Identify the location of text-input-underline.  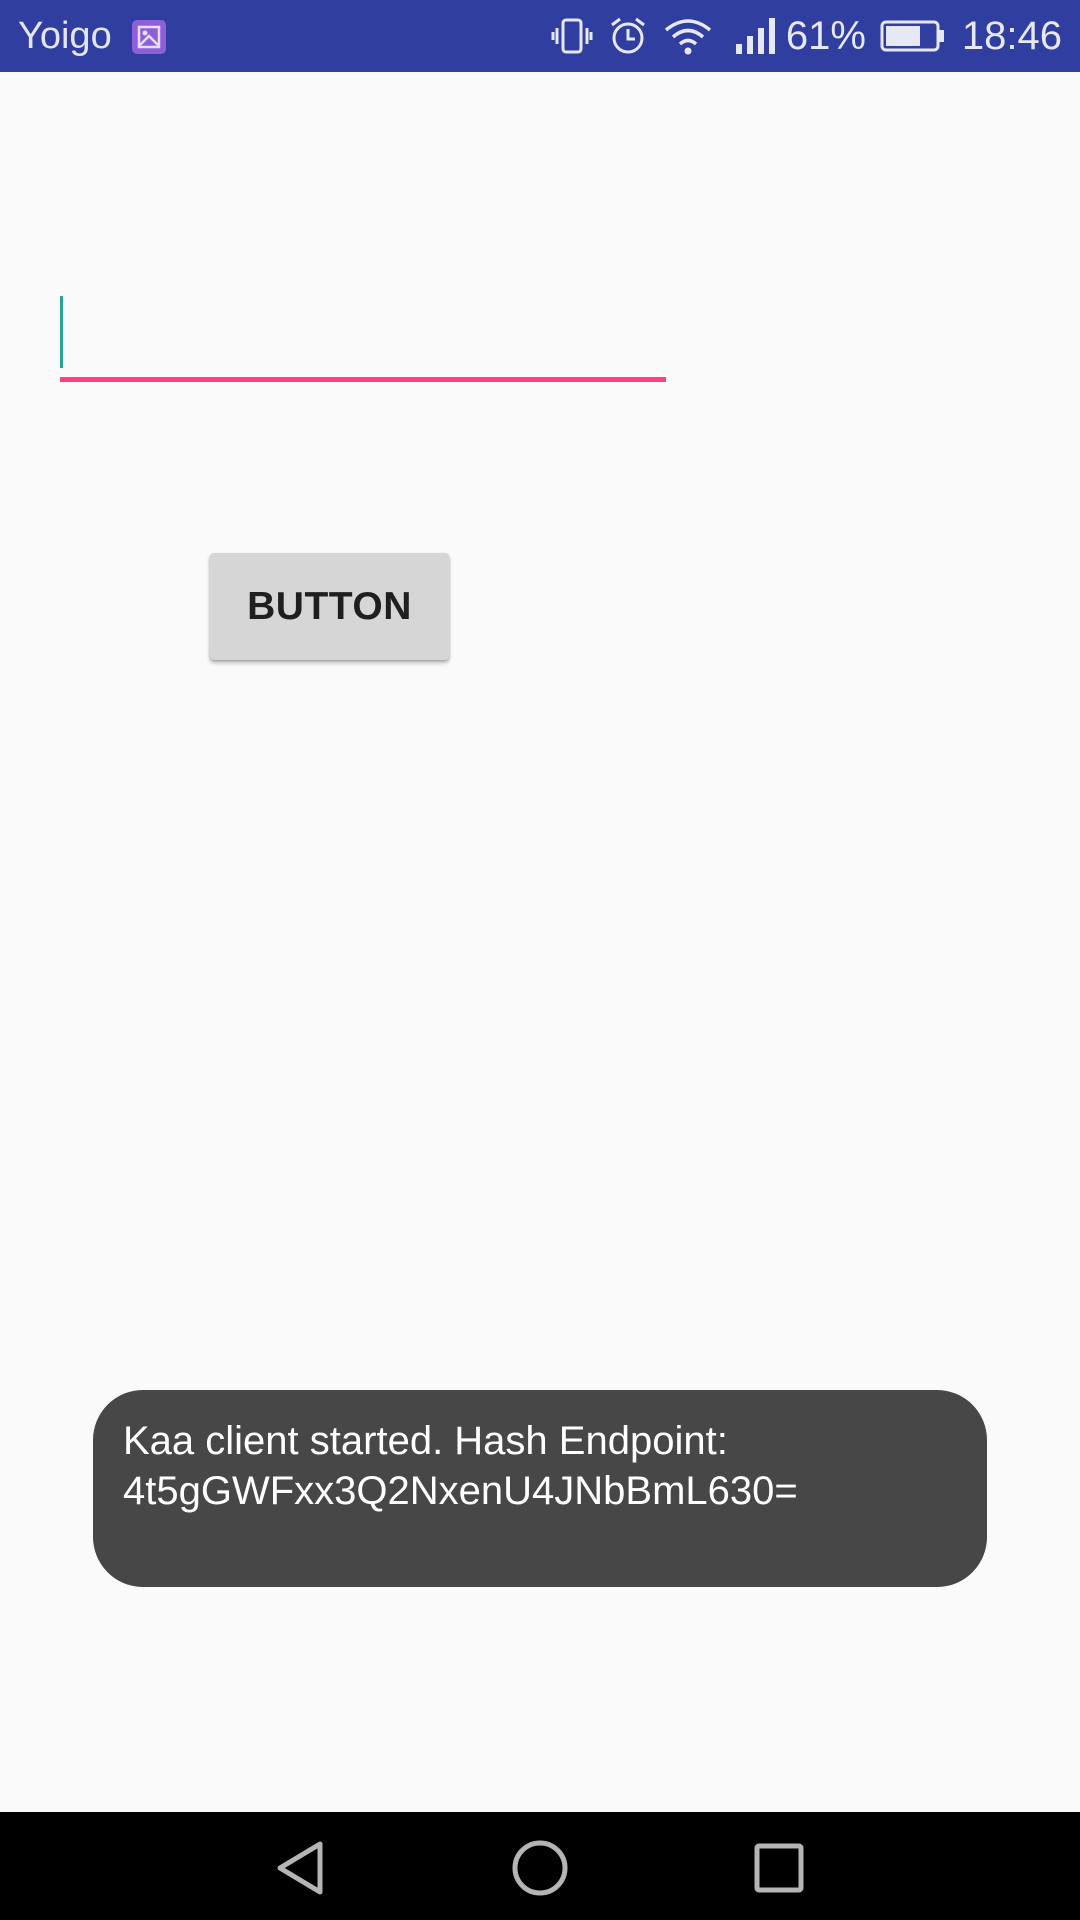
(363, 379).